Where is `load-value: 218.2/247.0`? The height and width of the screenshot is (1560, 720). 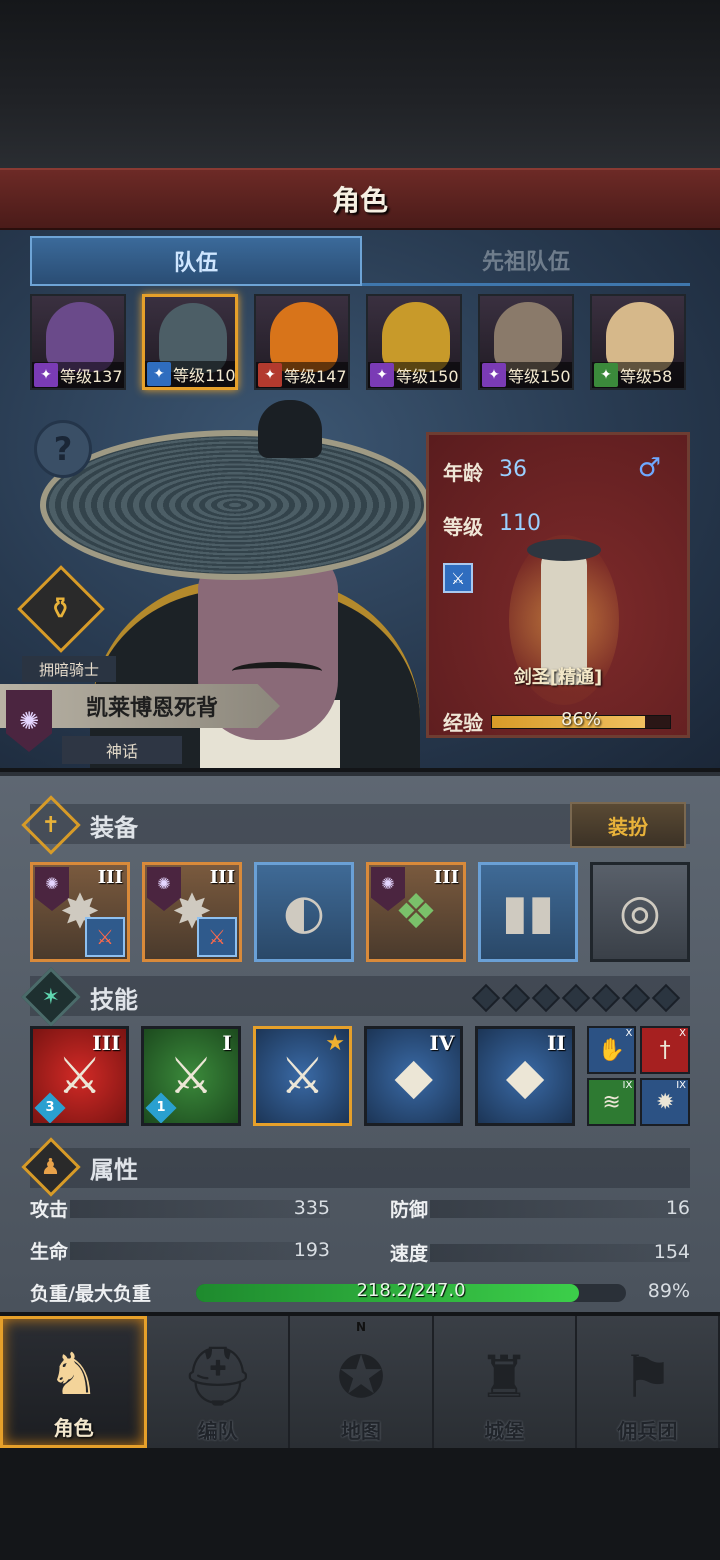 load-value: 218.2/247.0 is located at coordinates (411, 1290).